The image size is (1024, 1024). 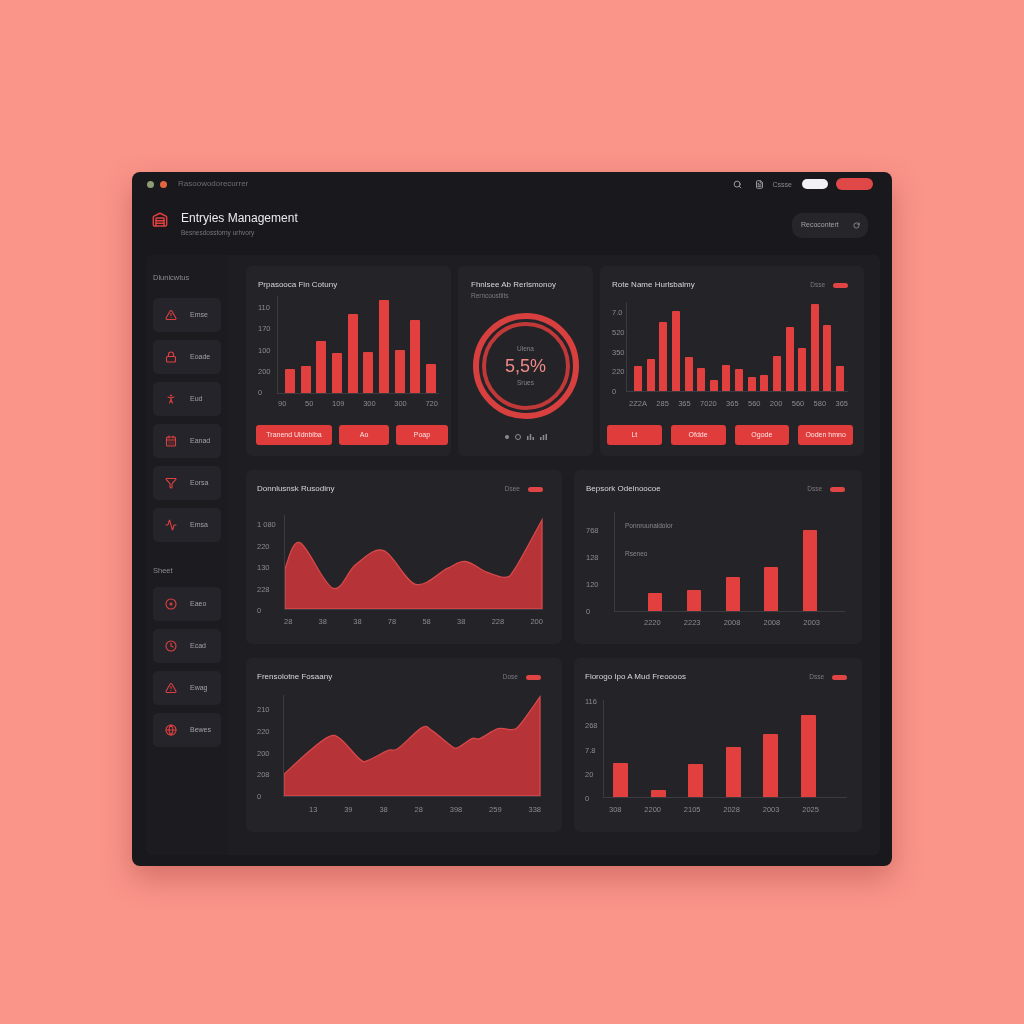 What do you see at coordinates (171, 730) in the screenshot?
I see `globe-icon` at bounding box center [171, 730].